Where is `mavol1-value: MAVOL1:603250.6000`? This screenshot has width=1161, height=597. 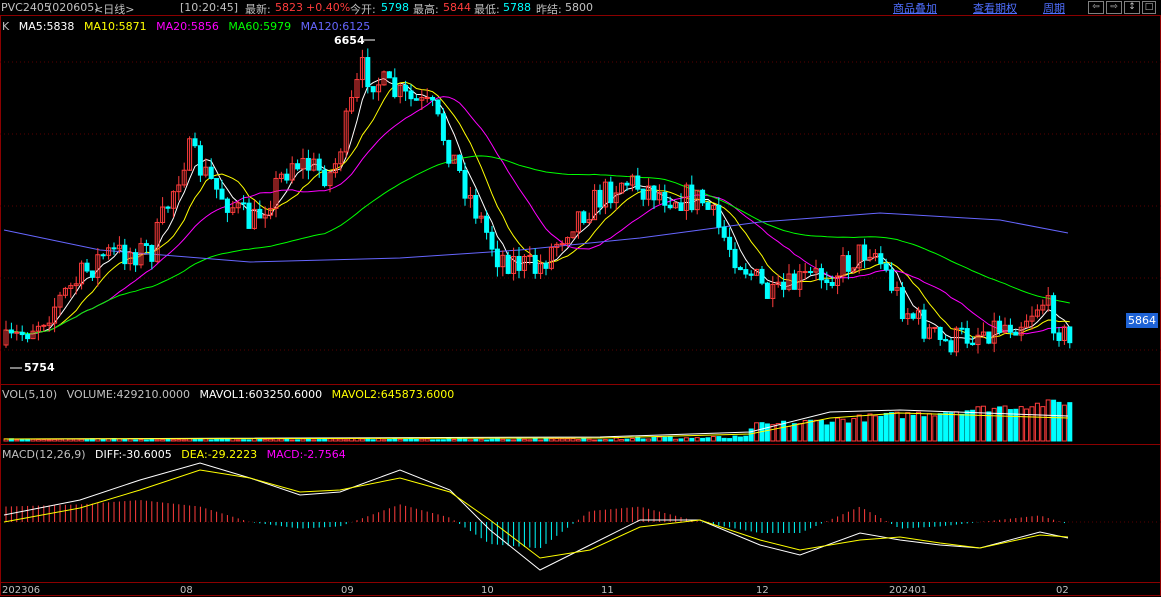
mavol1-value: MAVOL1:603250.6000 is located at coordinates (261, 394).